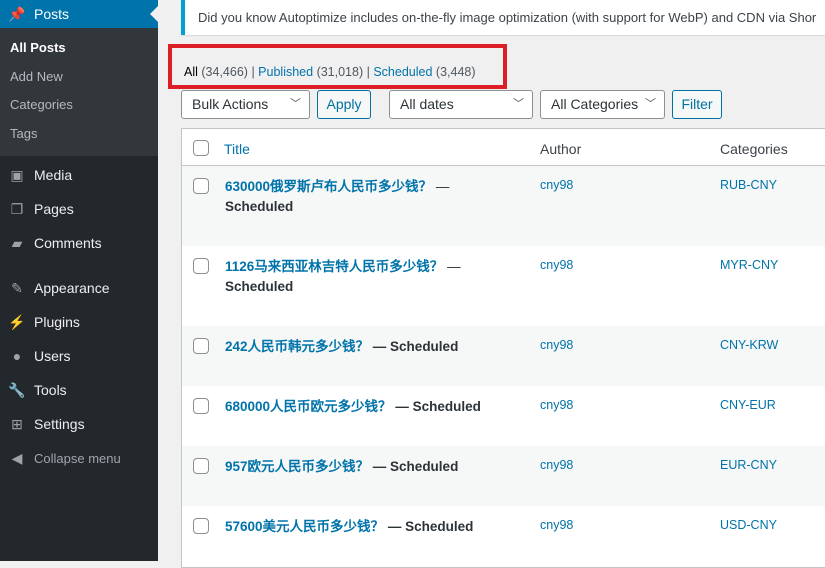 The image size is (825, 568). What do you see at coordinates (17, 458) in the screenshot?
I see `collapse-icon: ◀` at bounding box center [17, 458].